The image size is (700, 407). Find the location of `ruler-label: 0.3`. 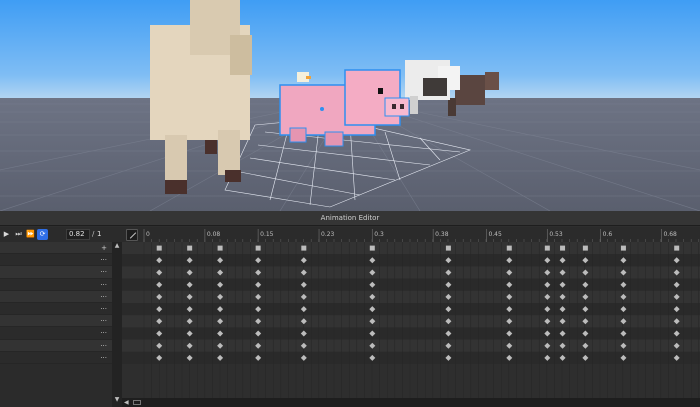

ruler-label: 0.3 is located at coordinates (379, 234).